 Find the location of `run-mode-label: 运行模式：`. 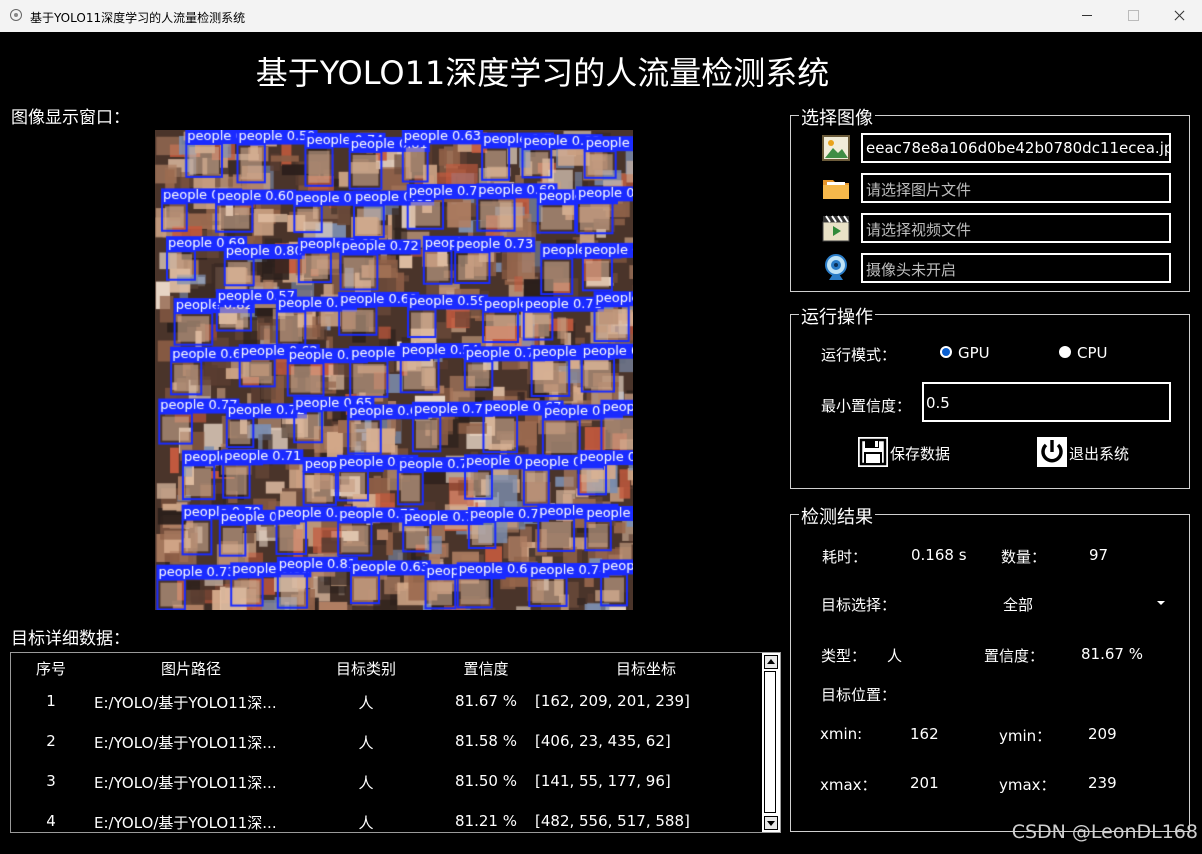

run-mode-label: 运行模式： is located at coordinates (859, 355).